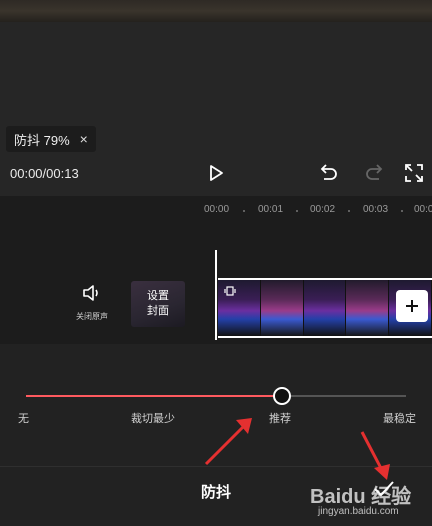 The image size is (432, 526). What do you see at coordinates (216, 175) in the screenshot?
I see `play-icon` at bounding box center [216, 175].